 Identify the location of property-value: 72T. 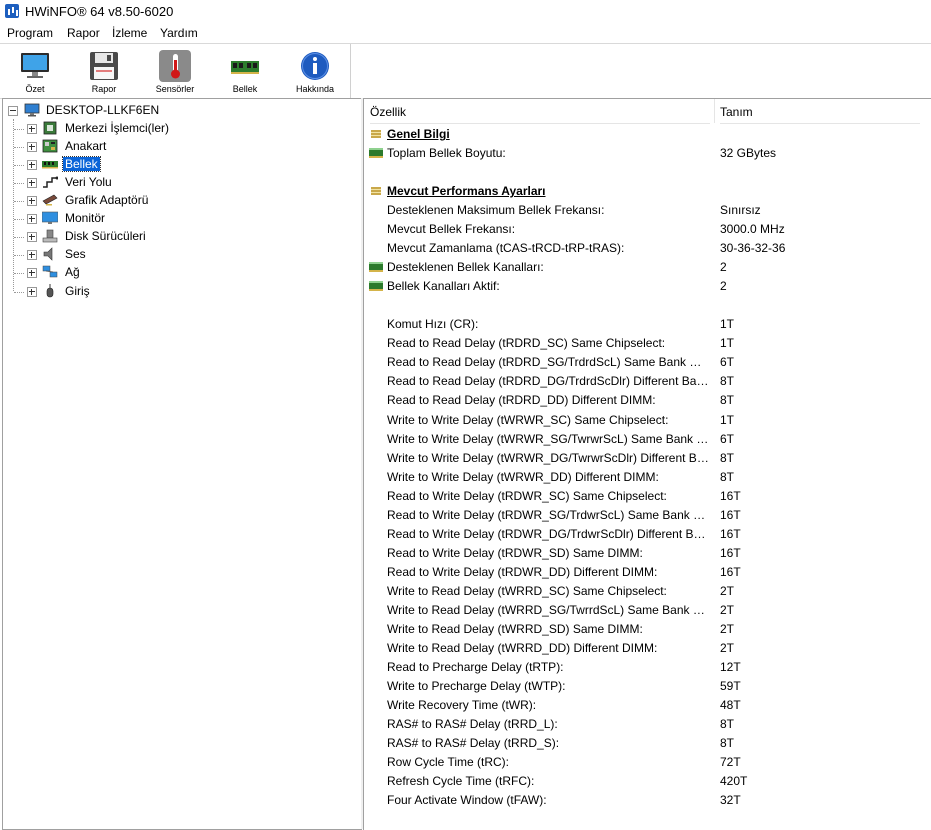
(730, 762).